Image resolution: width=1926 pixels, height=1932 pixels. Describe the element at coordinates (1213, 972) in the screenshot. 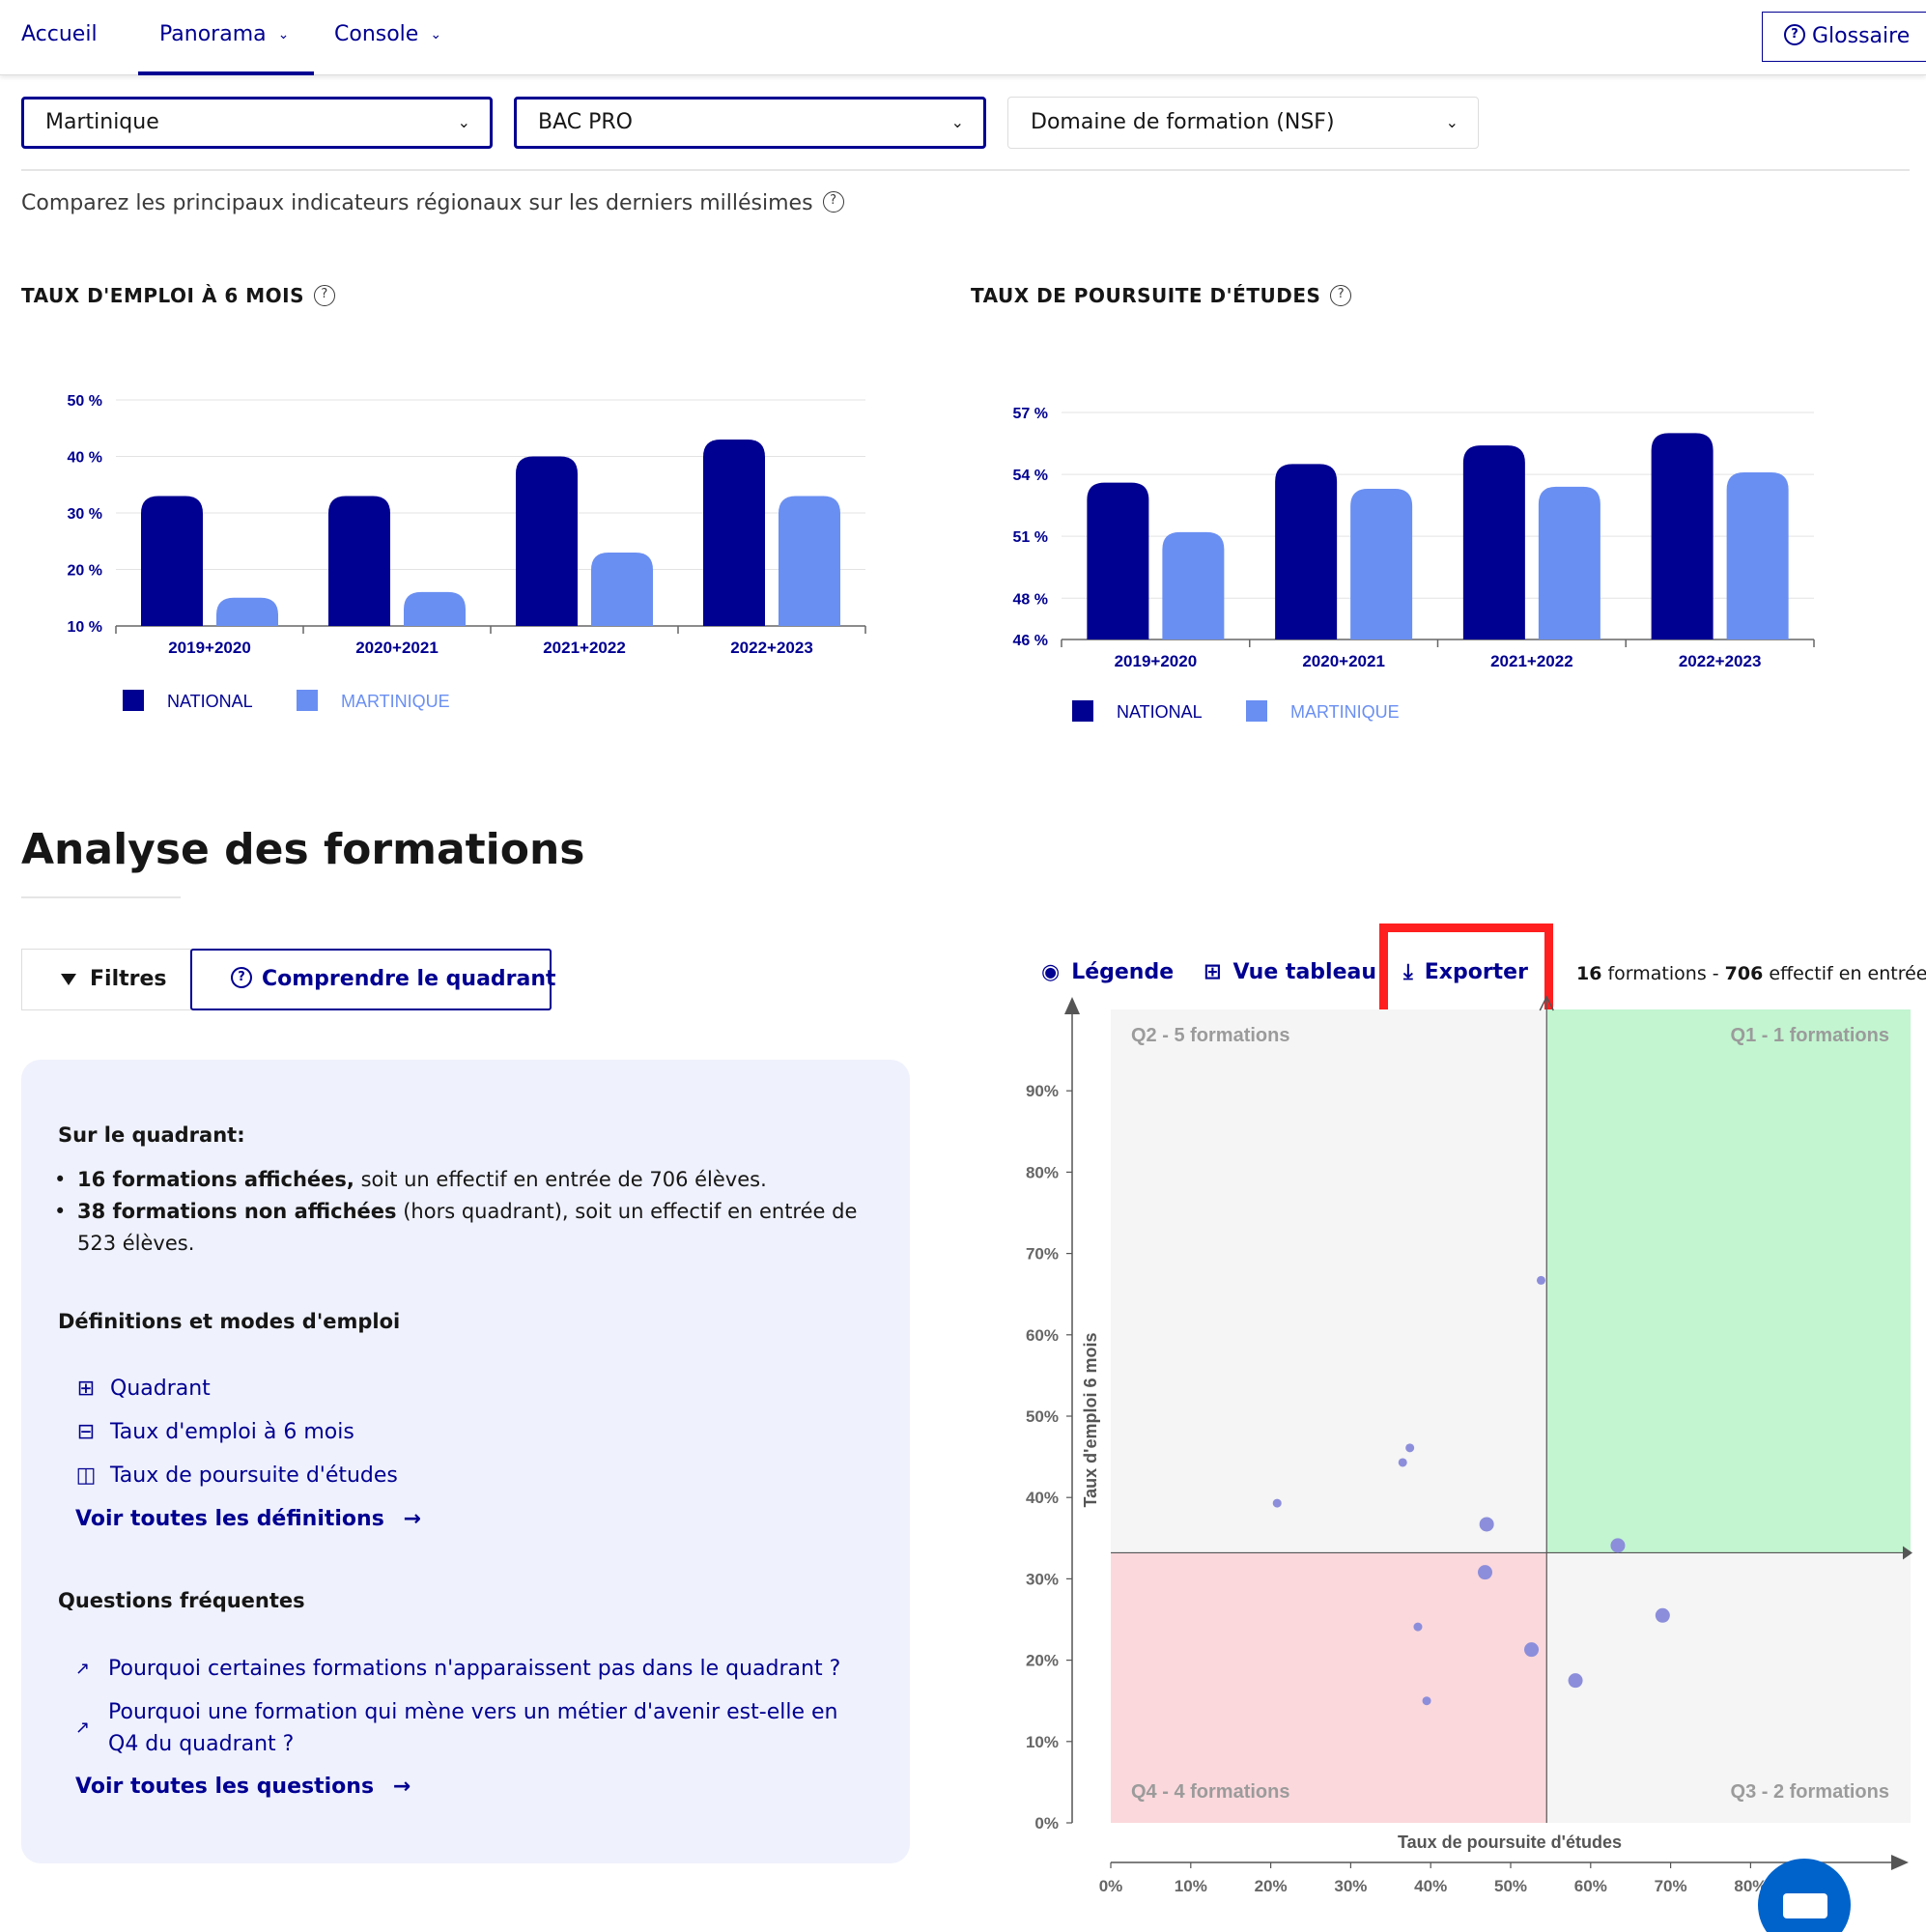

I see `table-icon: ⊞` at that location.